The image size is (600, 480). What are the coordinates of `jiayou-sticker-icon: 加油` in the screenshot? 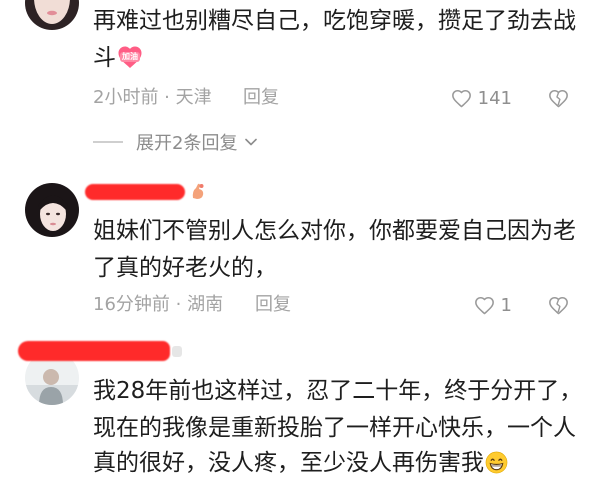 It's located at (130, 57).